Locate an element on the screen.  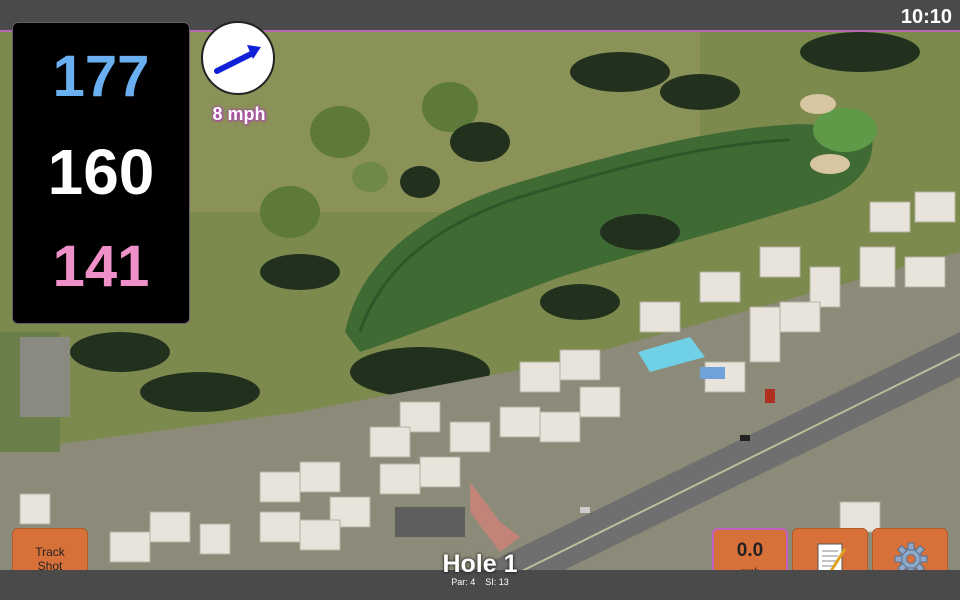
wind-speed: 8 mph is located at coordinates (239, 114).